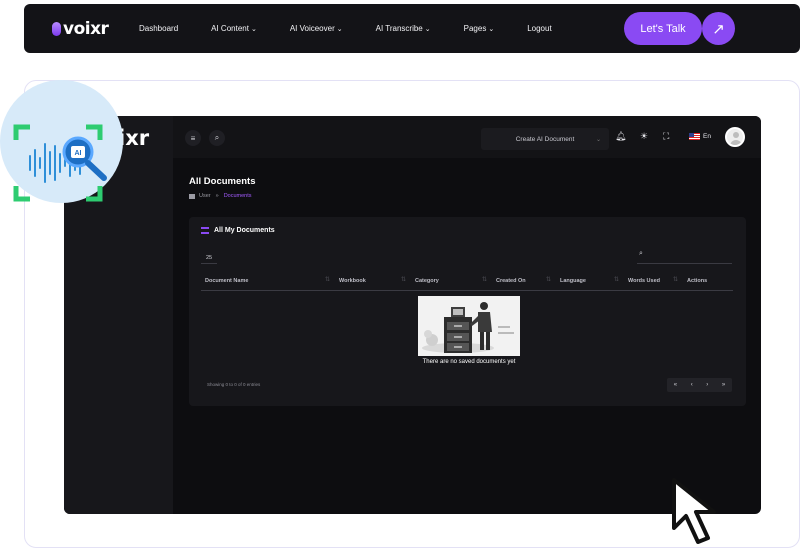  I want to click on nav-label: Pages, so click(475, 28).